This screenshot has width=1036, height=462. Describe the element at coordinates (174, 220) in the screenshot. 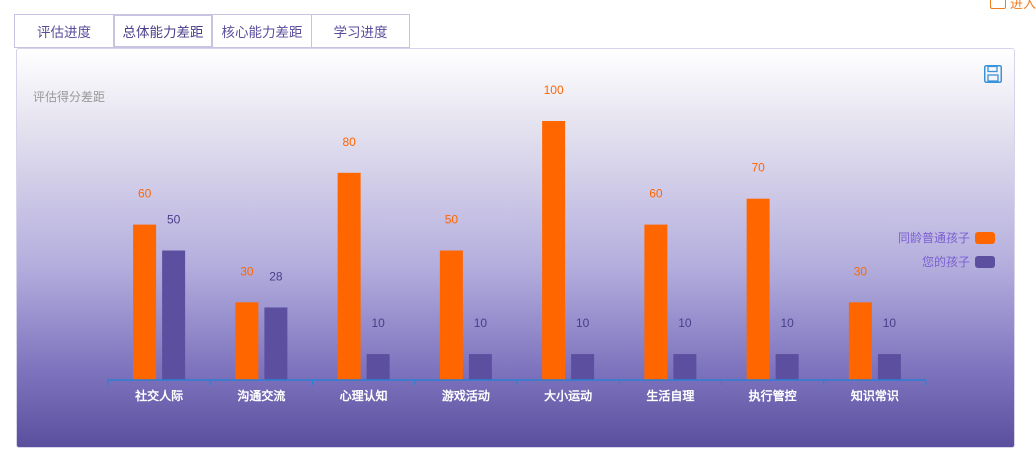

I see `data-label-child-0: 50` at that location.